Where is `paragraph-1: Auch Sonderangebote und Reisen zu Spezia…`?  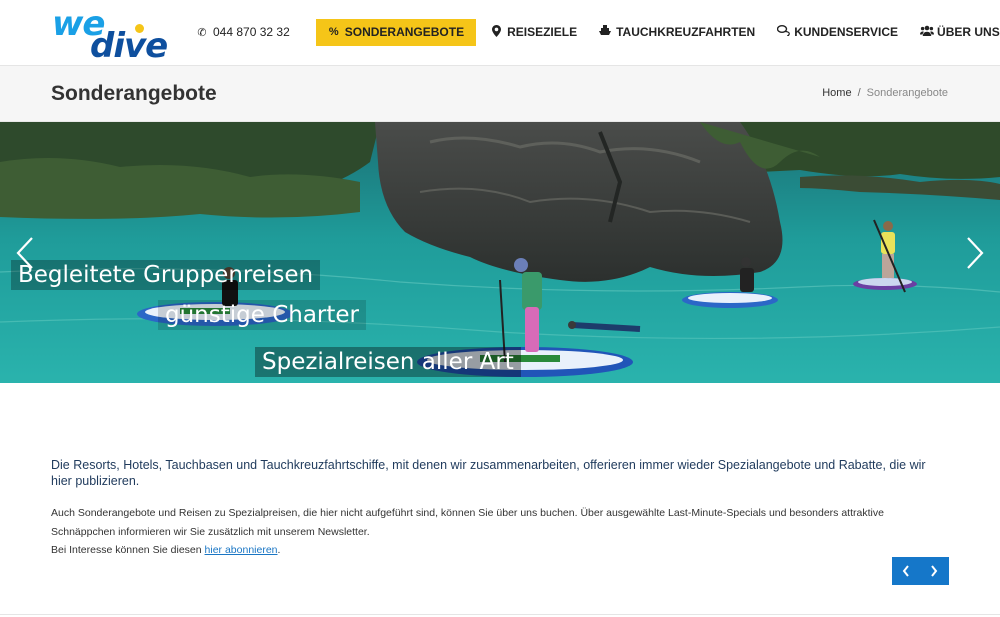
paragraph-1: Auch Sonderangebote und Reisen zu Spezia… is located at coordinates (467, 522).